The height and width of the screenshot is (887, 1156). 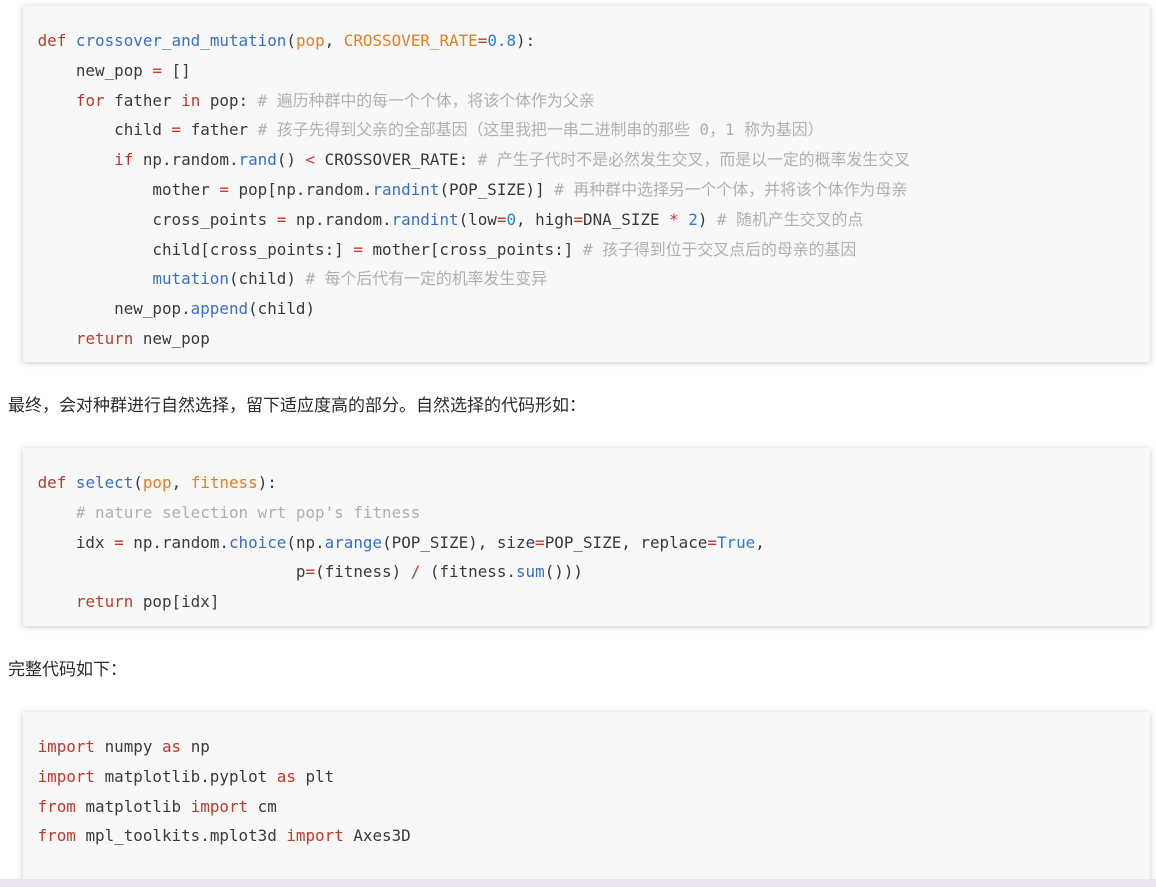 I want to click on code-line: from matplotlib import cm, so click(x=586, y=807).